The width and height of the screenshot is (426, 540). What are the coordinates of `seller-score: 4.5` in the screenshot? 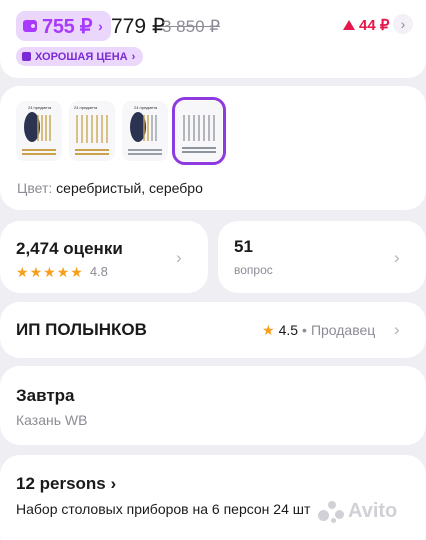 It's located at (288, 330).